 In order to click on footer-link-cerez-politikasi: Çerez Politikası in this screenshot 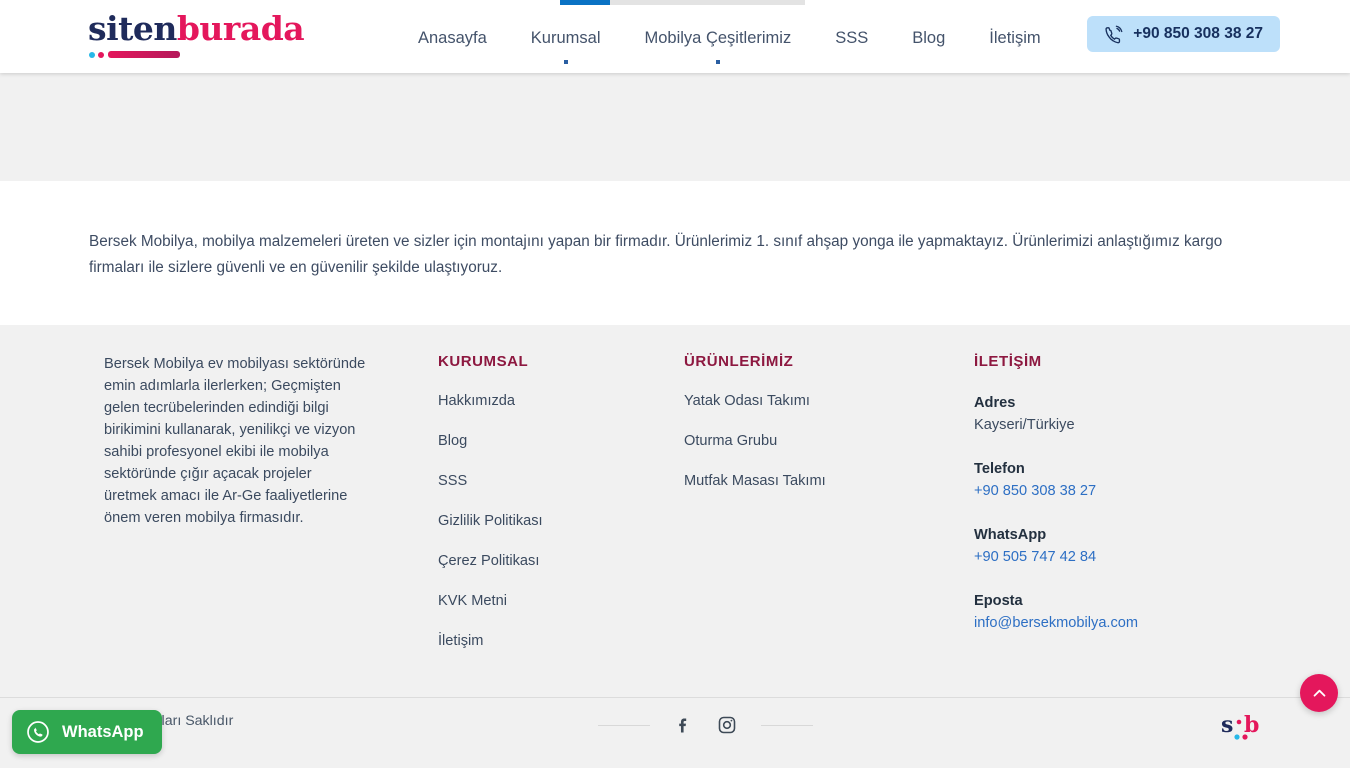, I will do `click(553, 561)`.